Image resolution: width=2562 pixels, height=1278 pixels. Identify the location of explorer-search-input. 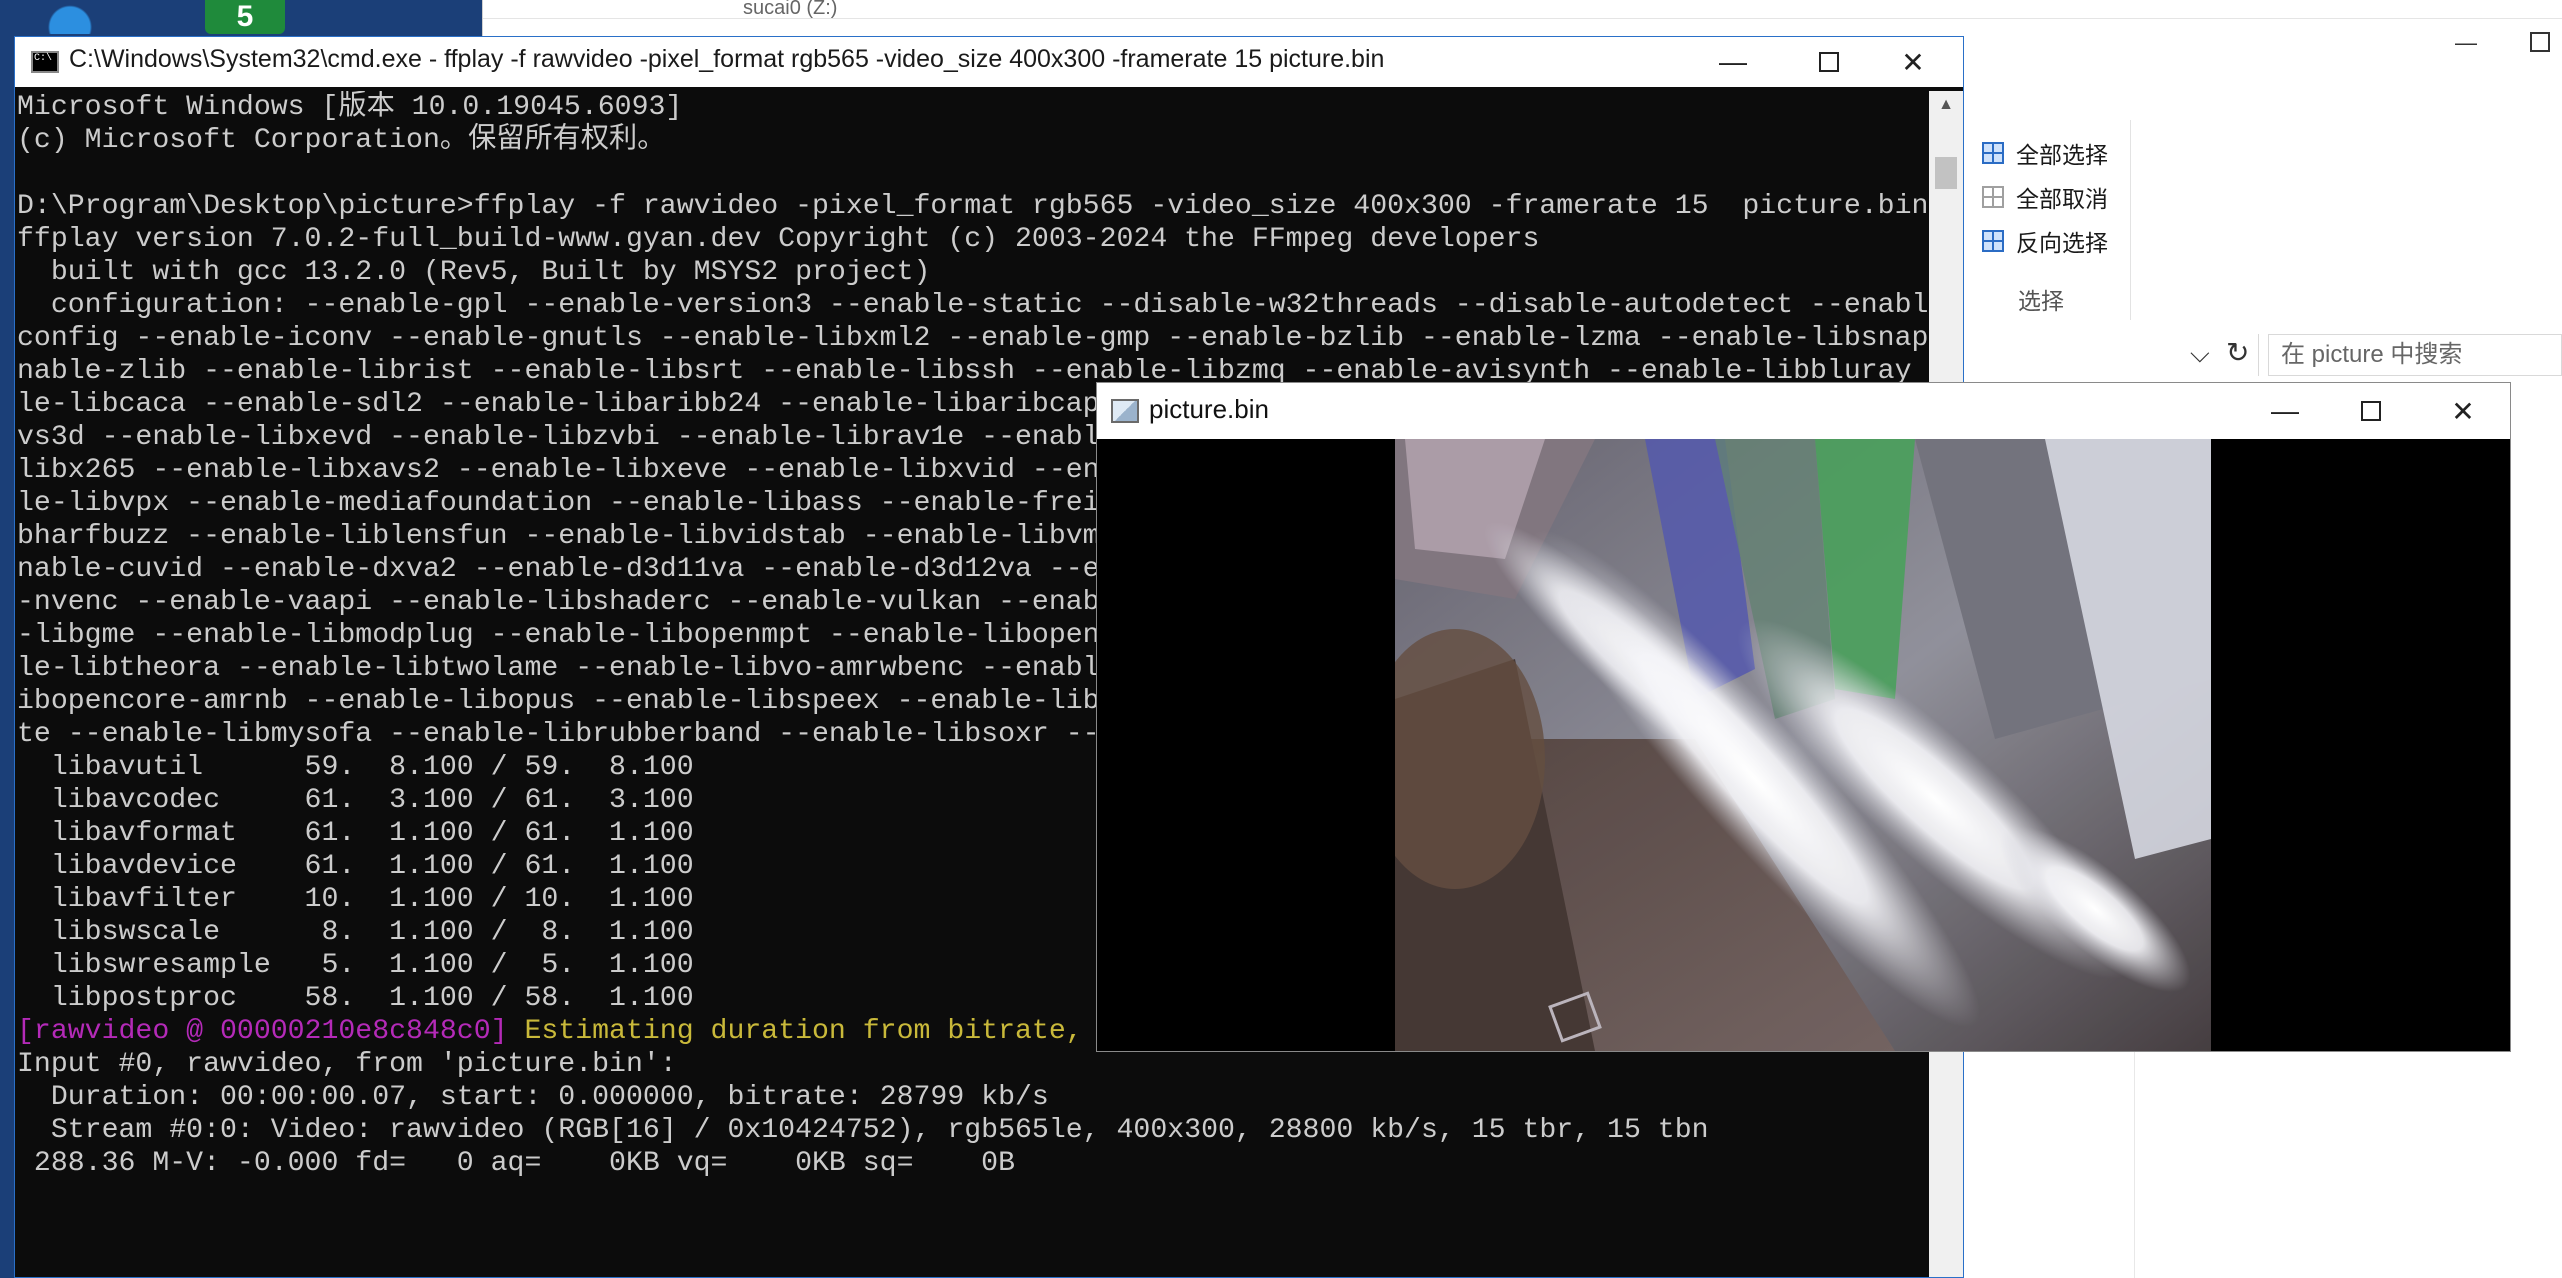
(2415, 355).